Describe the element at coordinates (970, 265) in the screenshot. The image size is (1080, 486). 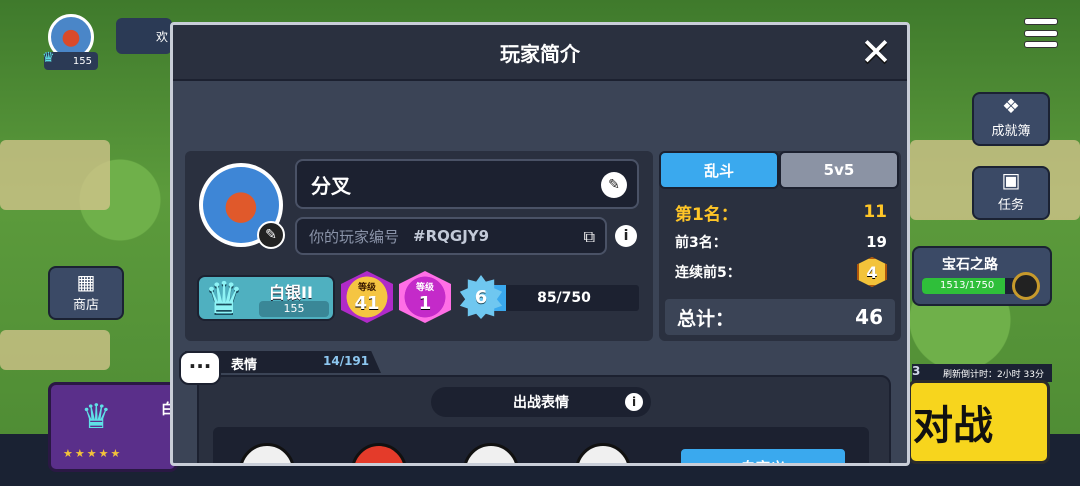
I see `gem-road-title: 宝石之路` at that location.